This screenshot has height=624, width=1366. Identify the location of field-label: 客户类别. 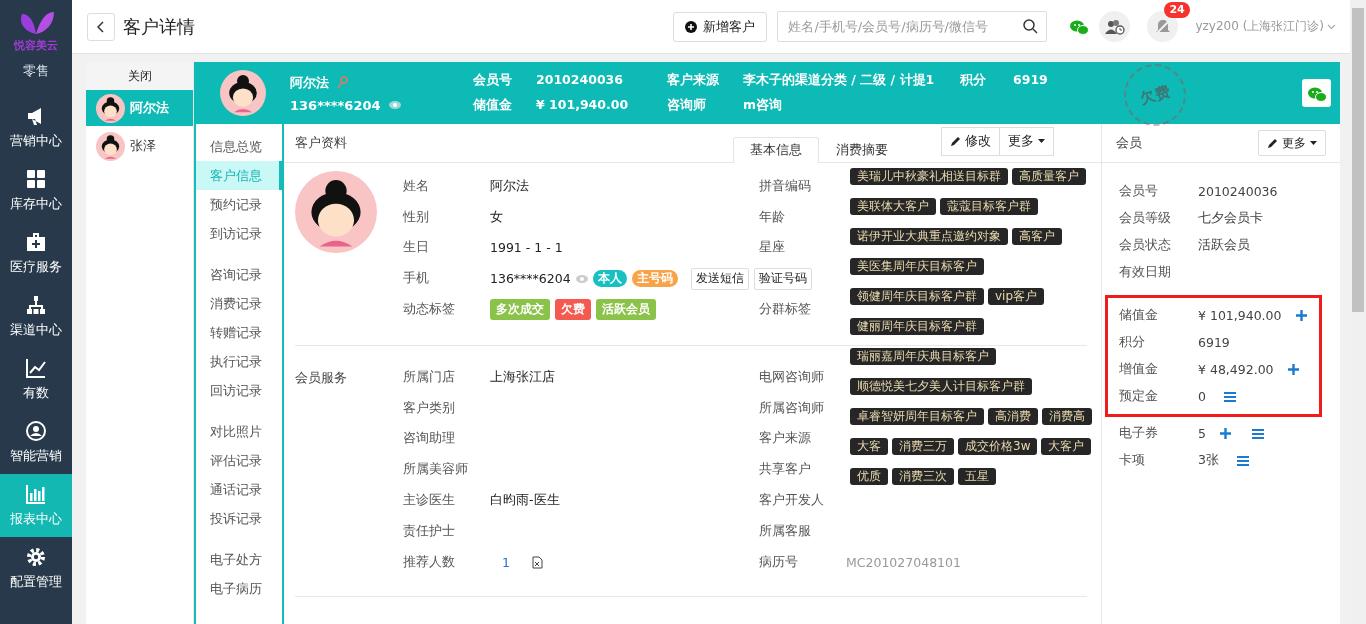
(429, 408).